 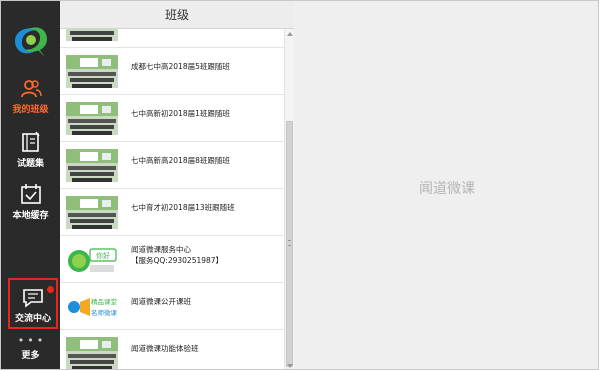 I want to click on list-item: 你好 闻道微课服务中心 【服务QQ:2930251987】, so click(x=172, y=259).